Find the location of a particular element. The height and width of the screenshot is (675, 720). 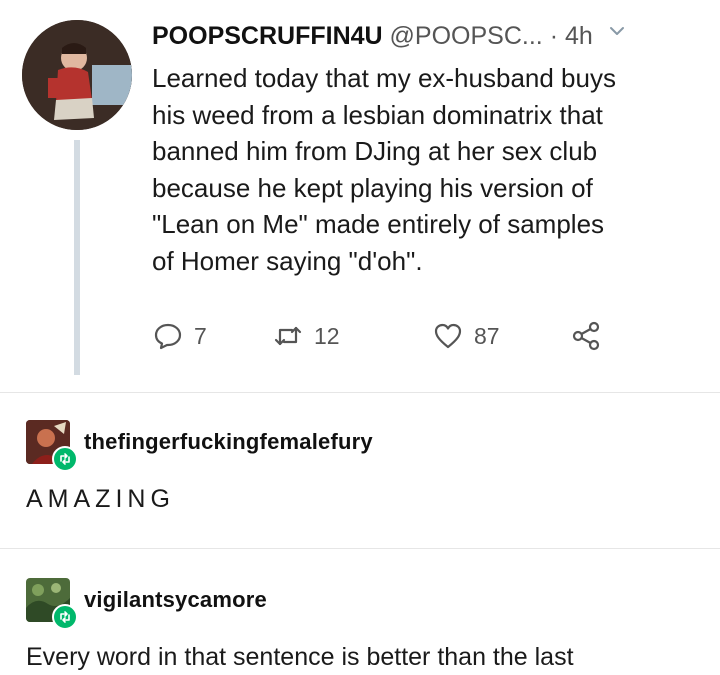

share-button is located at coordinates (591, 336).